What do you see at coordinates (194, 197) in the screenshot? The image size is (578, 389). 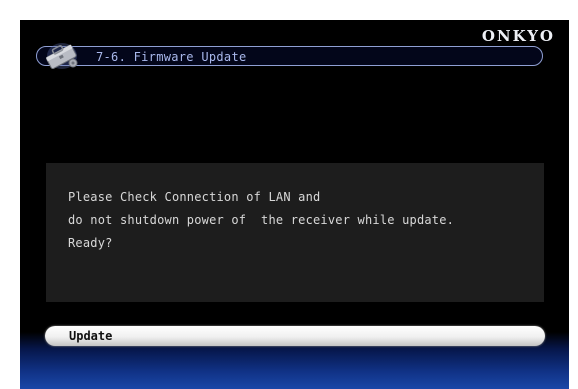 I see `message-line: Please Check Connection of LAN and` at bounding box center [194, 197].